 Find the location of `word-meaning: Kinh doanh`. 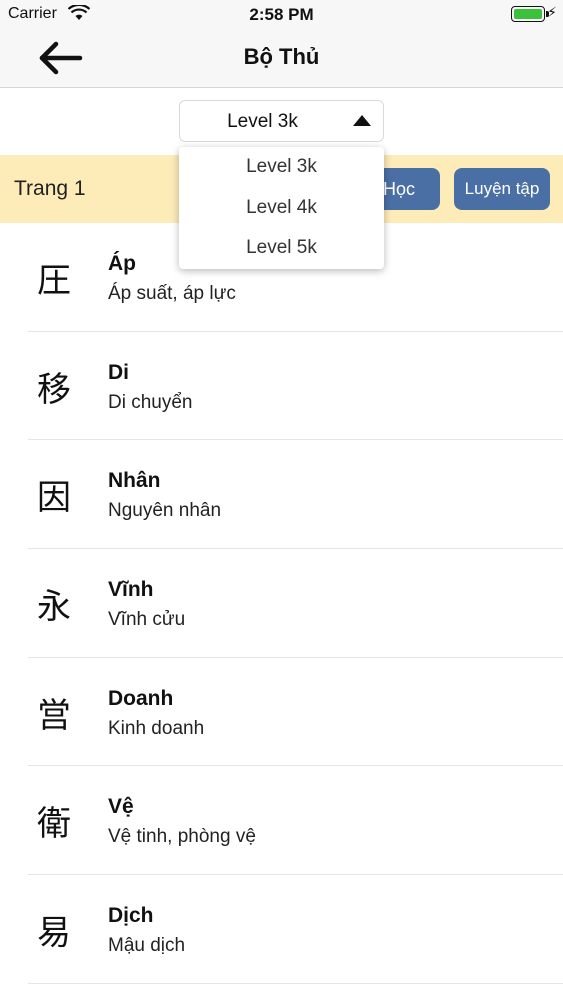

word-meaning: Kinh doanh is located at coordinates (156, 728).